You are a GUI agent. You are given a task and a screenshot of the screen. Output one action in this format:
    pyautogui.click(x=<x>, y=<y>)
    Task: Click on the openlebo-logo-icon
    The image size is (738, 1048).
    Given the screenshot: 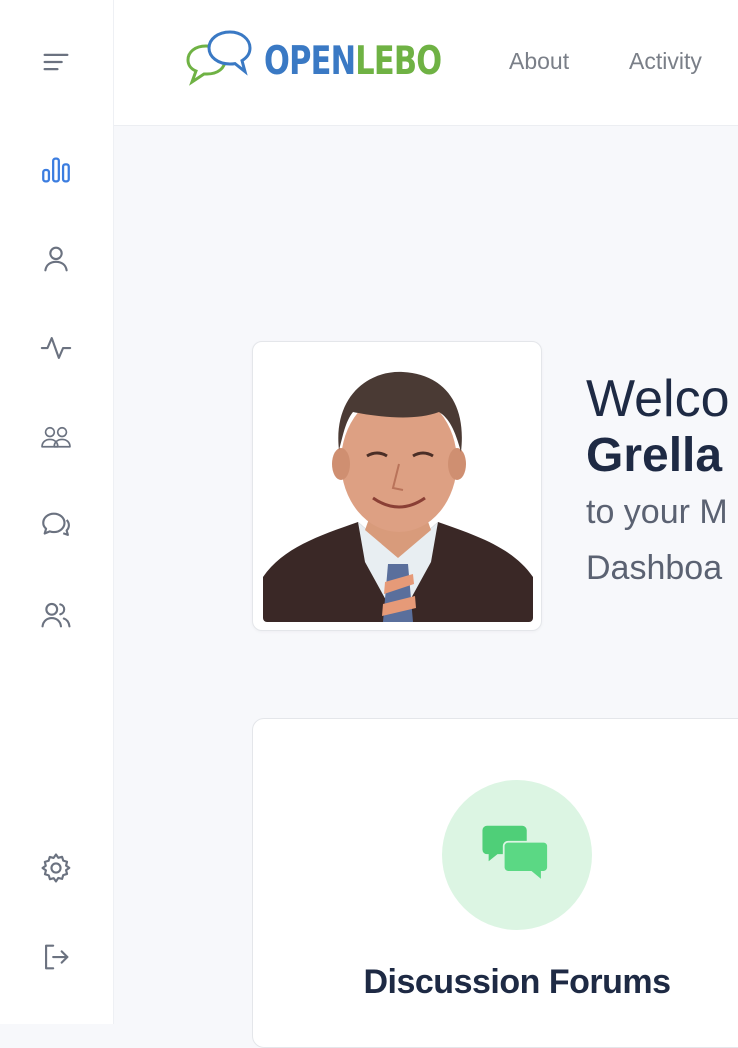 What is the action you would take?
    pyautogui.click(x=219, y=58)
    